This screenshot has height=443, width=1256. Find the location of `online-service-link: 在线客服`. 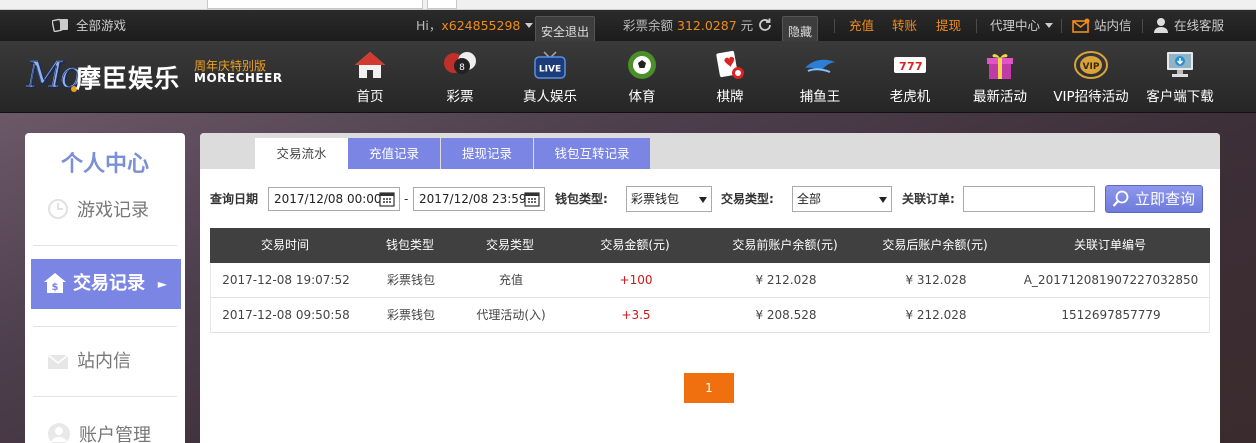

online-service-link: 在线客服 is located at coordinates (1188, 25).